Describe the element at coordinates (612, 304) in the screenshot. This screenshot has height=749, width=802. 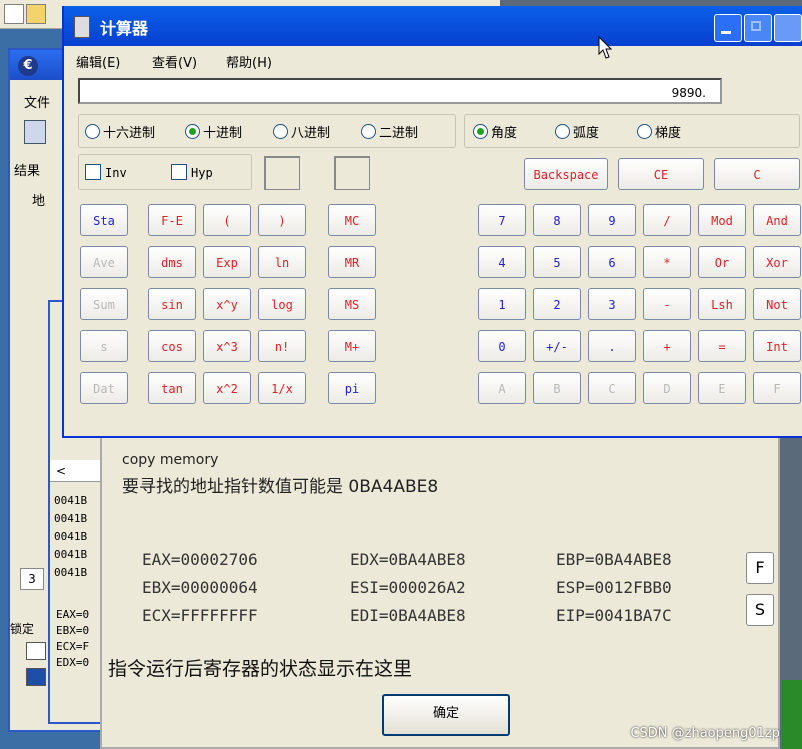
I see `num-key-2-2: 3` at that location.